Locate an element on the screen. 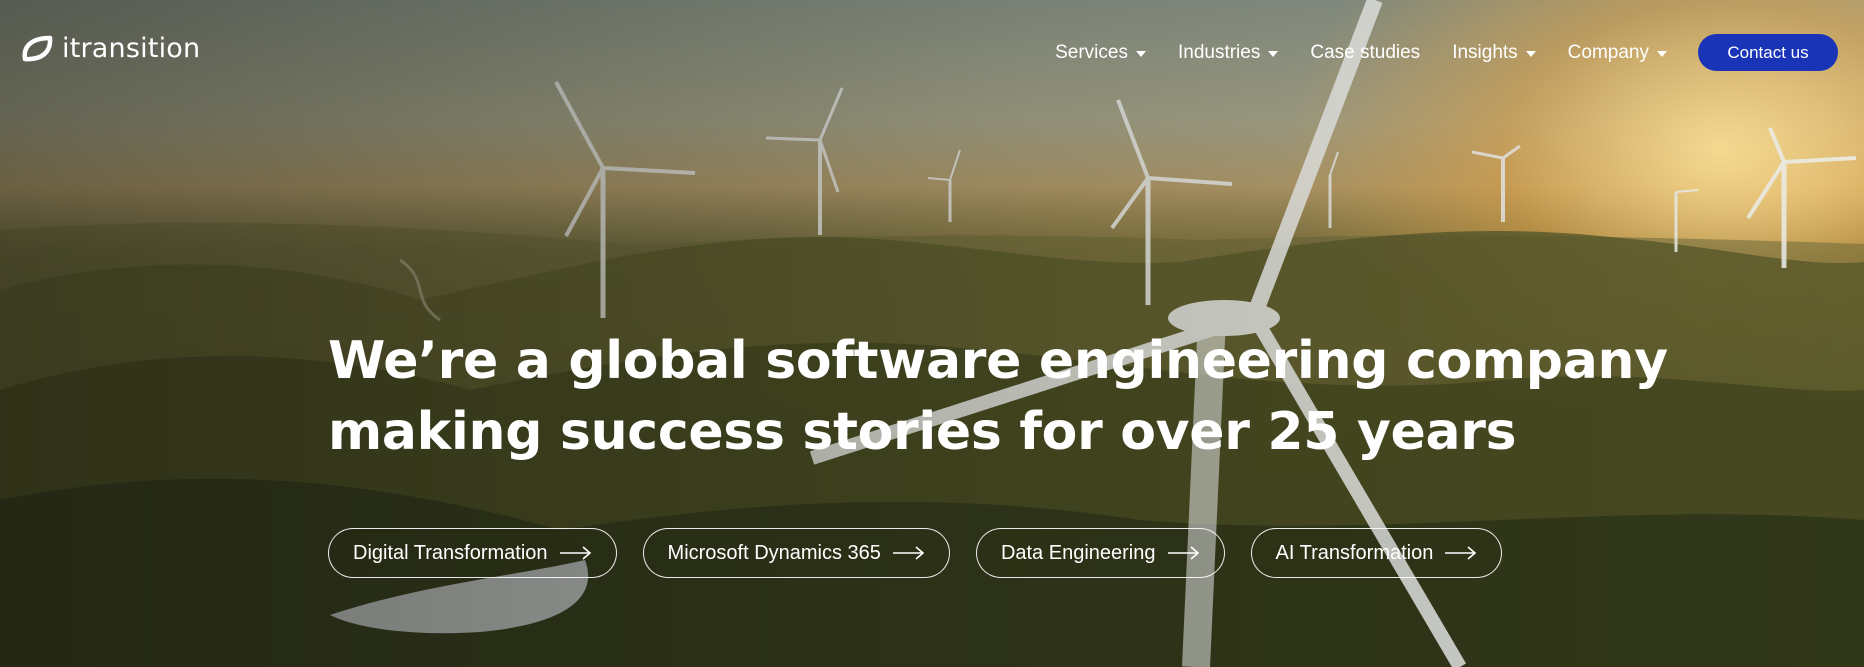 The height and width of the screenshot is (667, 1864). nav-item-label: Insights is located at coordinates (1485, 52).